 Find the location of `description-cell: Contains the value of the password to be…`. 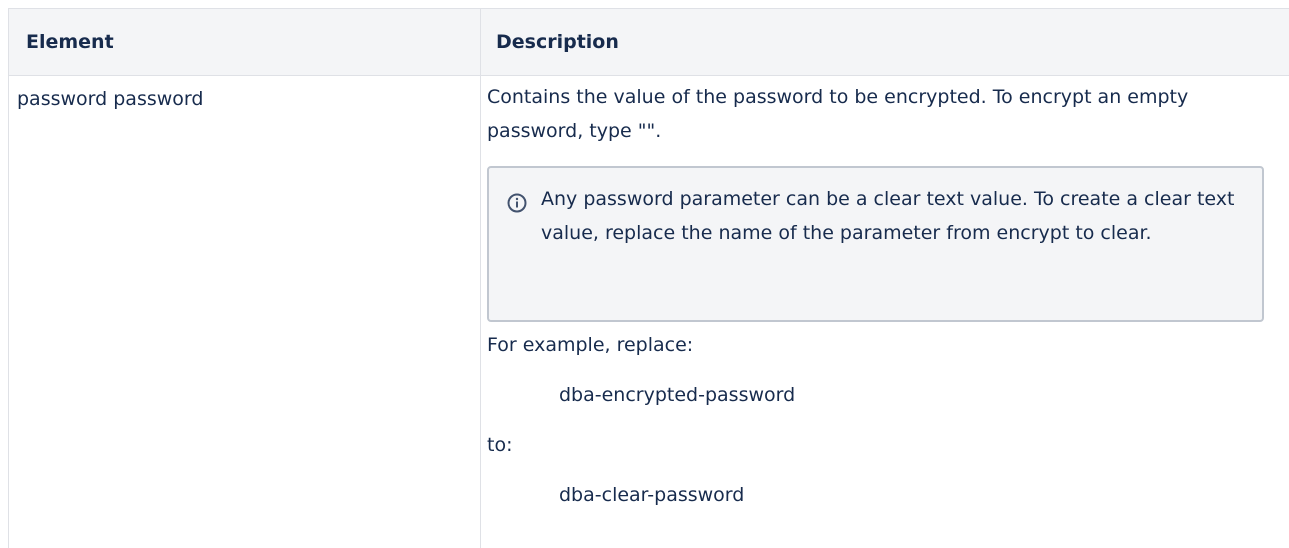

description-cell: Contains the value of the password to be… is located at coordinates (879, 114).